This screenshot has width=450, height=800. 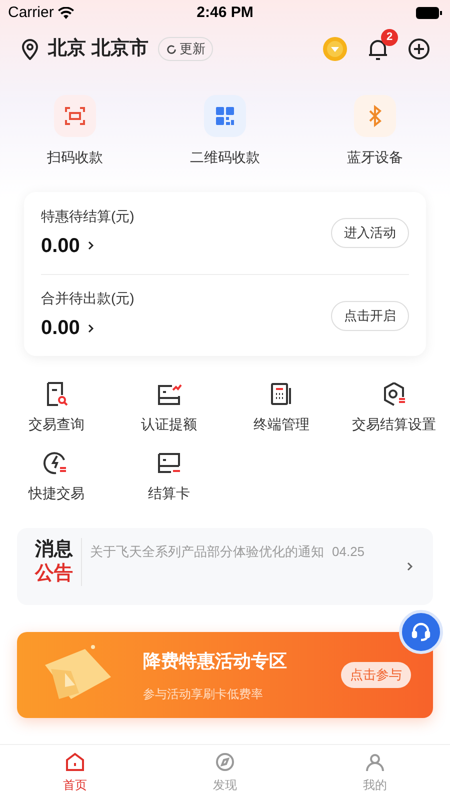 What do you see at coordinates (56, 424) in the screenshot?
I see `service-label: 交易查询` at bounding box center [56, 424].